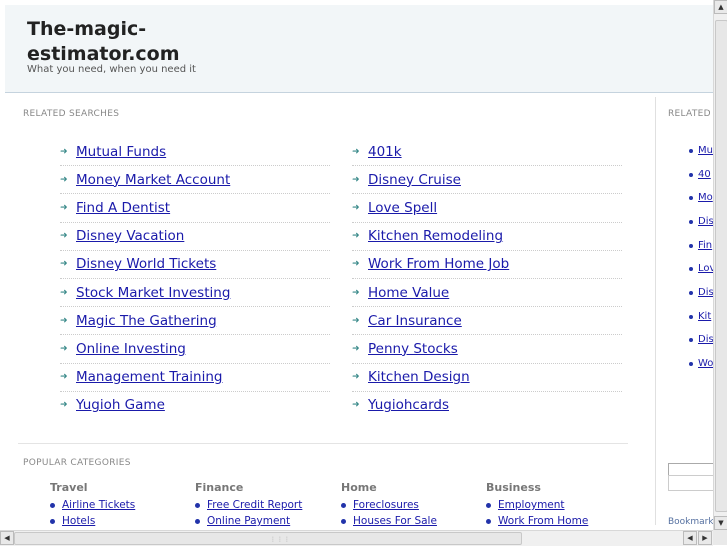  Describe the element at coordinates (705, 363) in the screenshot. I see `right-related-link: Wo` at that location.